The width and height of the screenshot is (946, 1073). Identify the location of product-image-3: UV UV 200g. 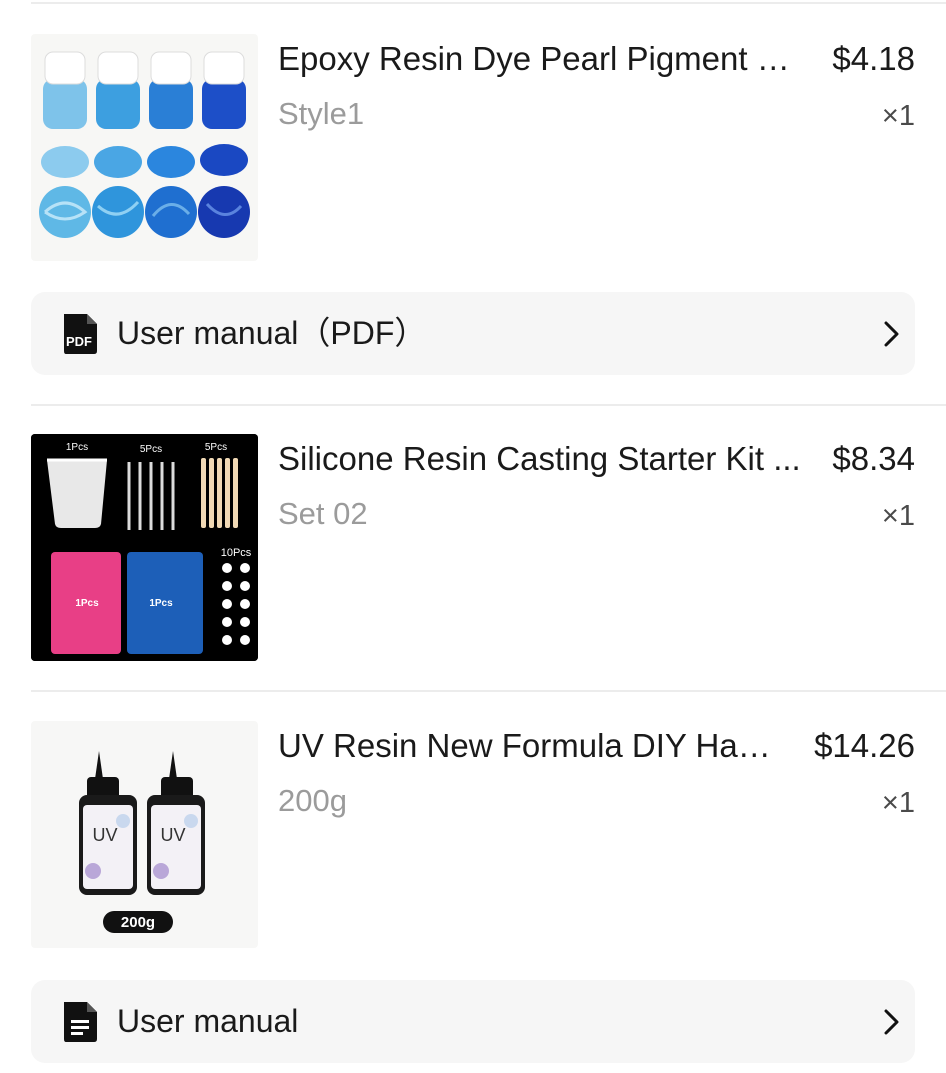
(144, 834).